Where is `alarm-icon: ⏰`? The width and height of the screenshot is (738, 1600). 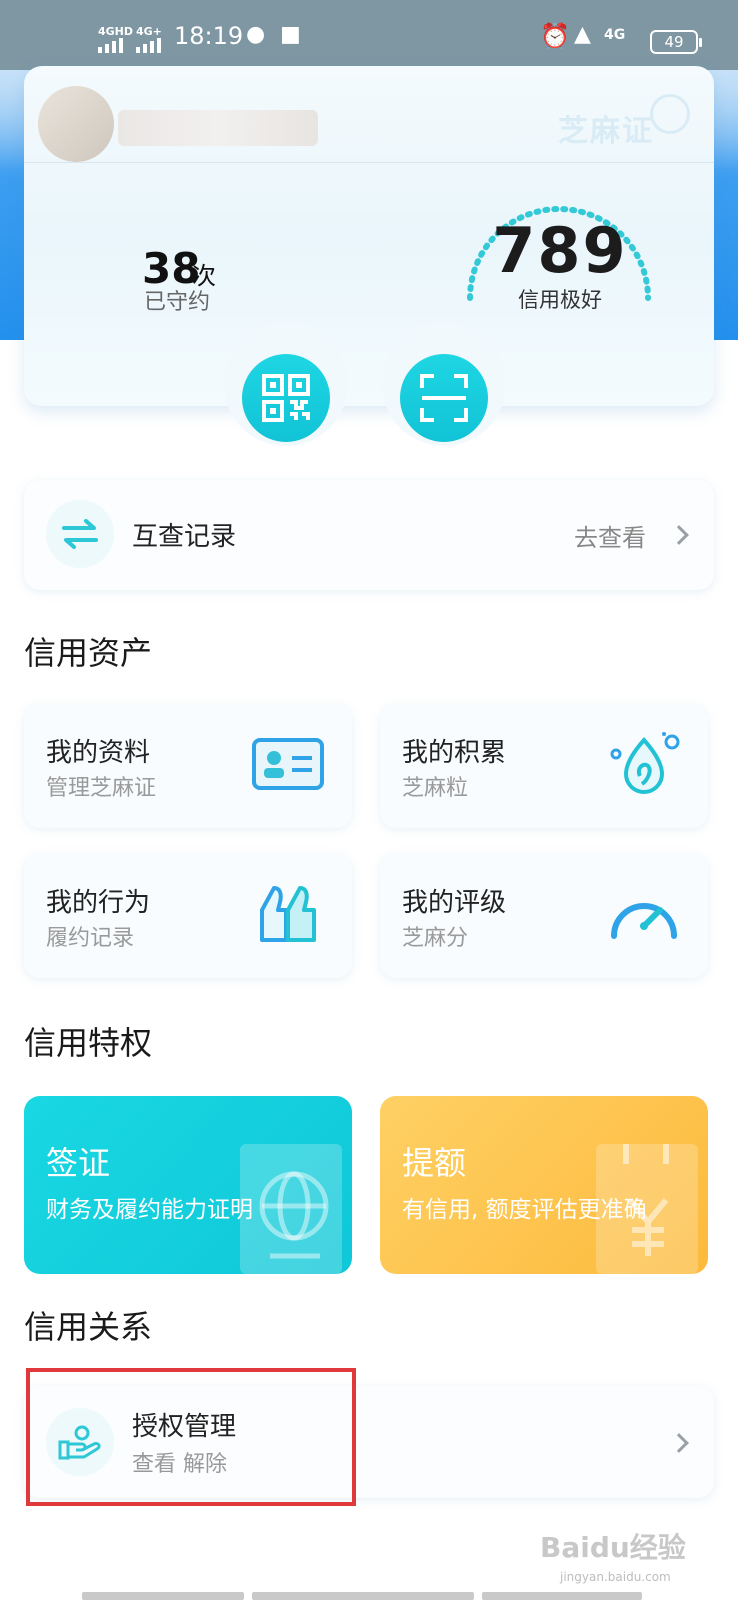
alarm-icon: ⏰ is located at coordinates (555, 36).